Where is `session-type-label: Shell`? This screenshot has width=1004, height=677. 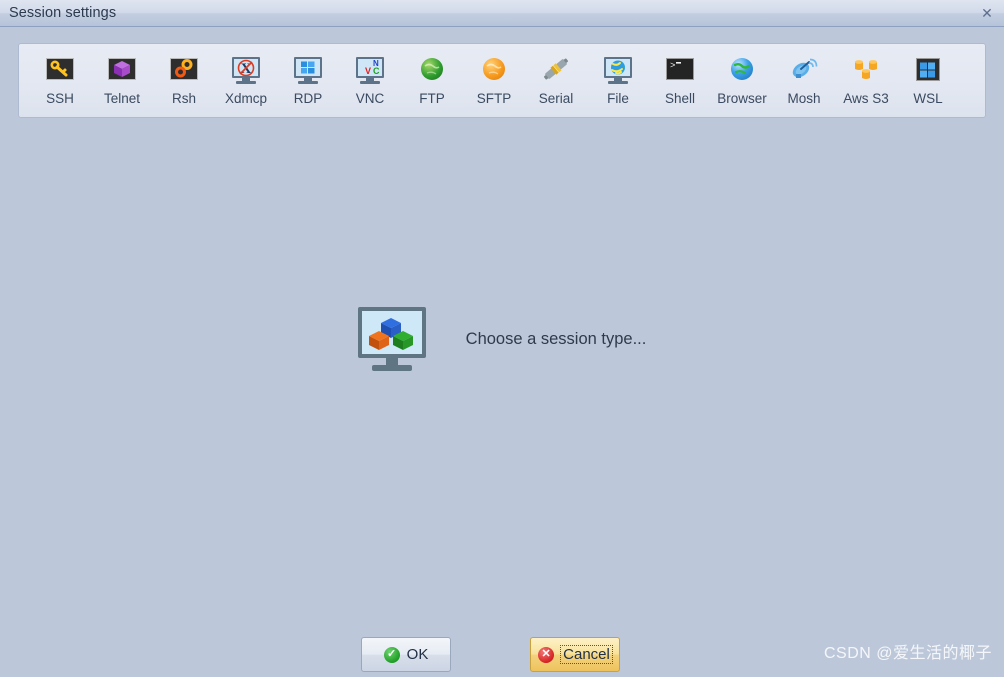
session-type-label: Shell is located at coordinates (680, 98).